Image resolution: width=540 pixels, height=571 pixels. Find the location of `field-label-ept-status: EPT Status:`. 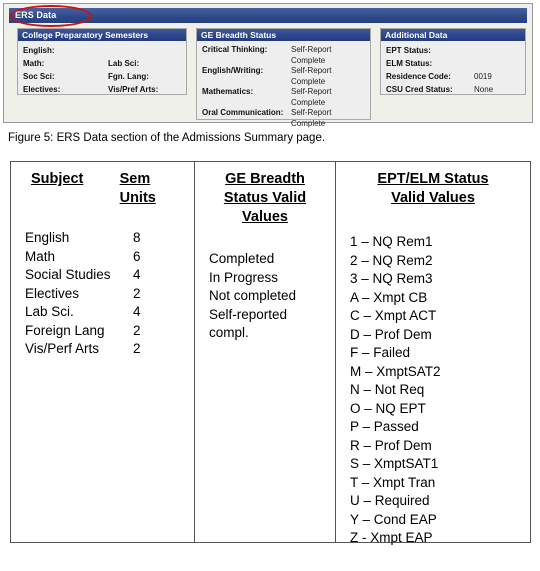

field-label-ept-status: EPT Status: is located at coordinates (408, 50).